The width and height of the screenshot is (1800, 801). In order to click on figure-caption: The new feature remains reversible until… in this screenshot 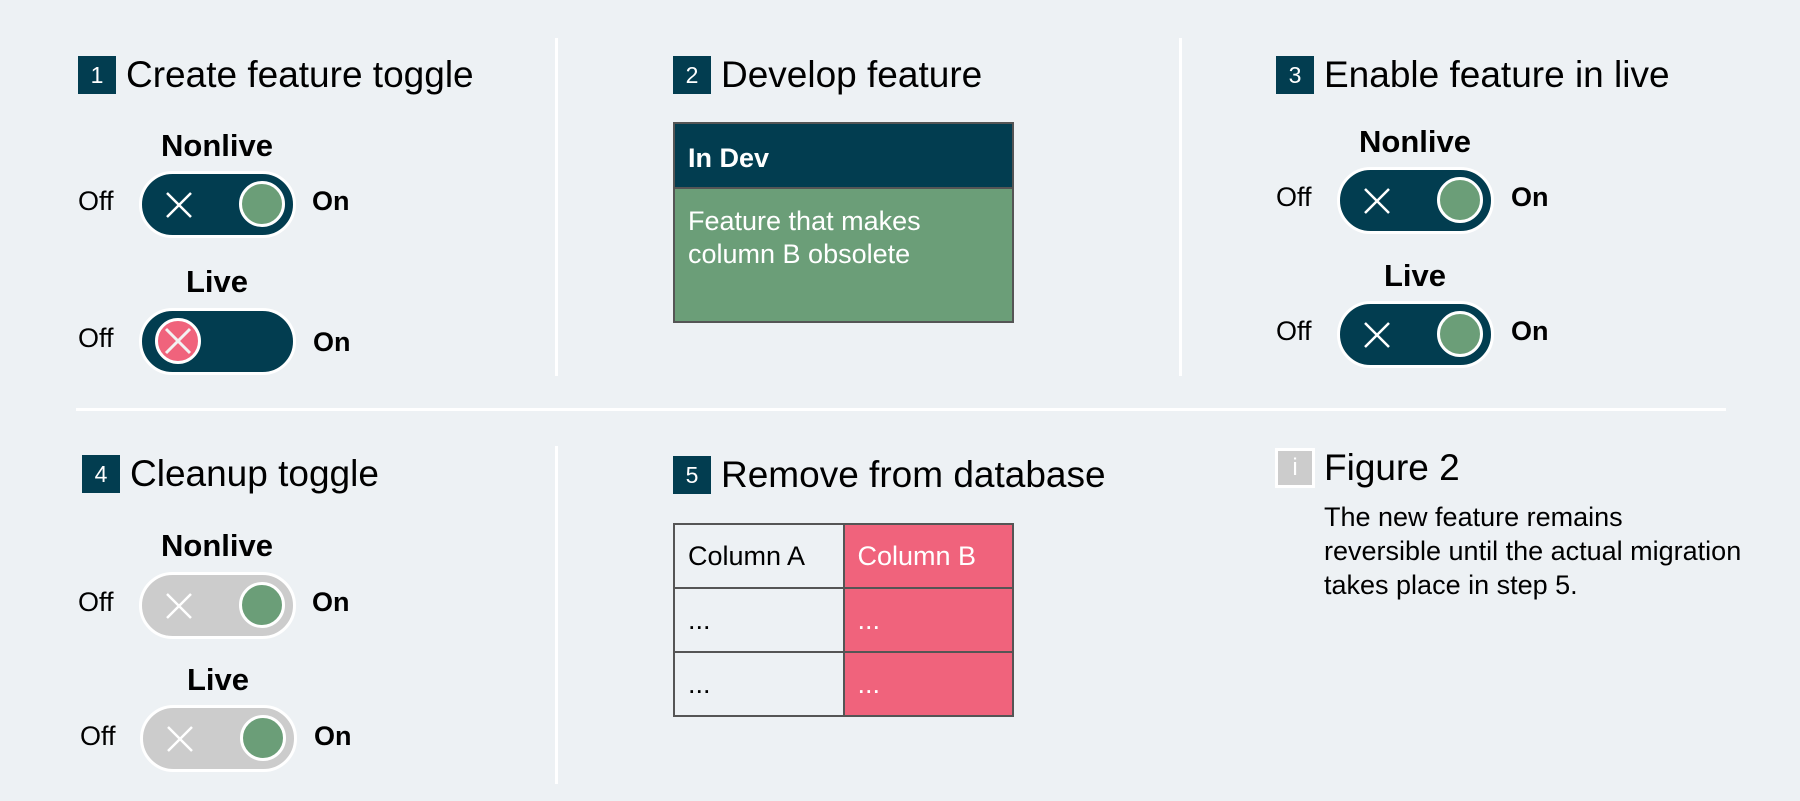, I will do `click(1533, 551)`.